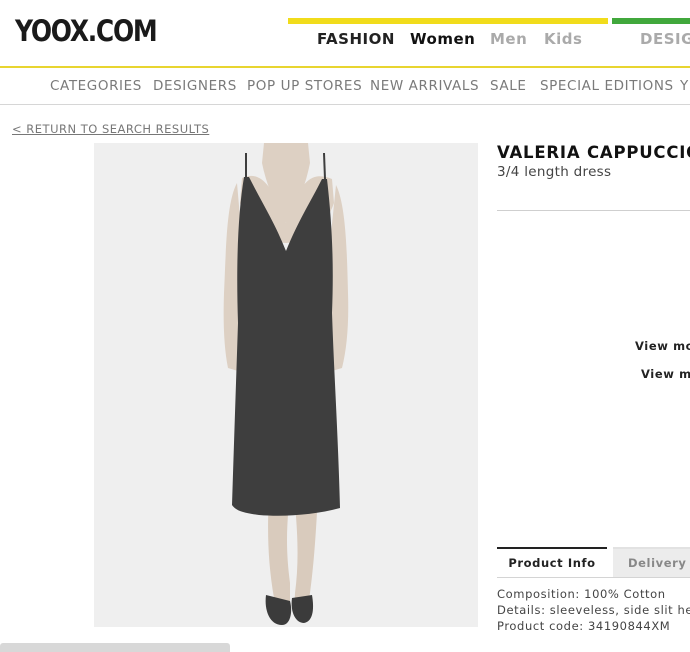 This screenshot has height=652, width=690. Describe the element at coordinates (345, 67) in the screenshot. I see `header-divider` at that location.